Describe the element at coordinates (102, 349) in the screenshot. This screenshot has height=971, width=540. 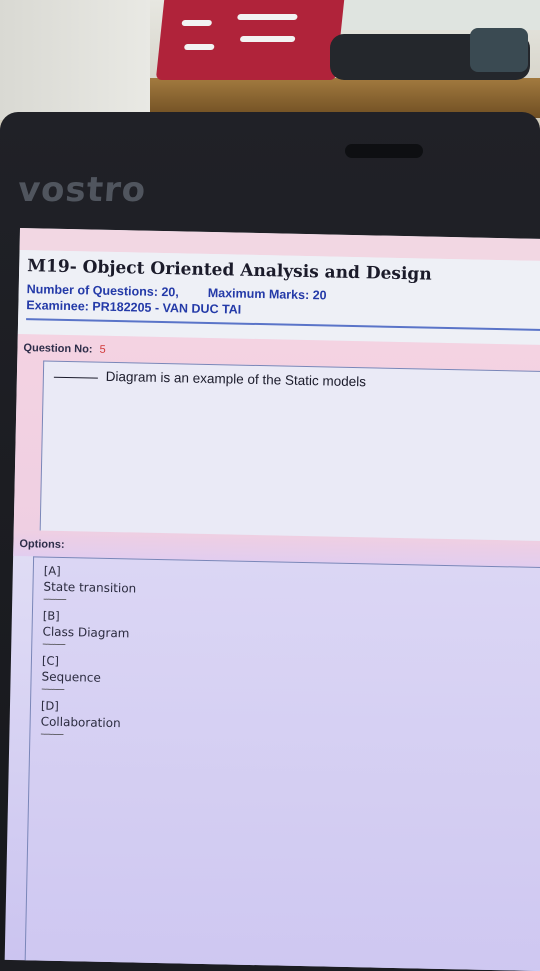
I see `question-number-value: 5` at that location.